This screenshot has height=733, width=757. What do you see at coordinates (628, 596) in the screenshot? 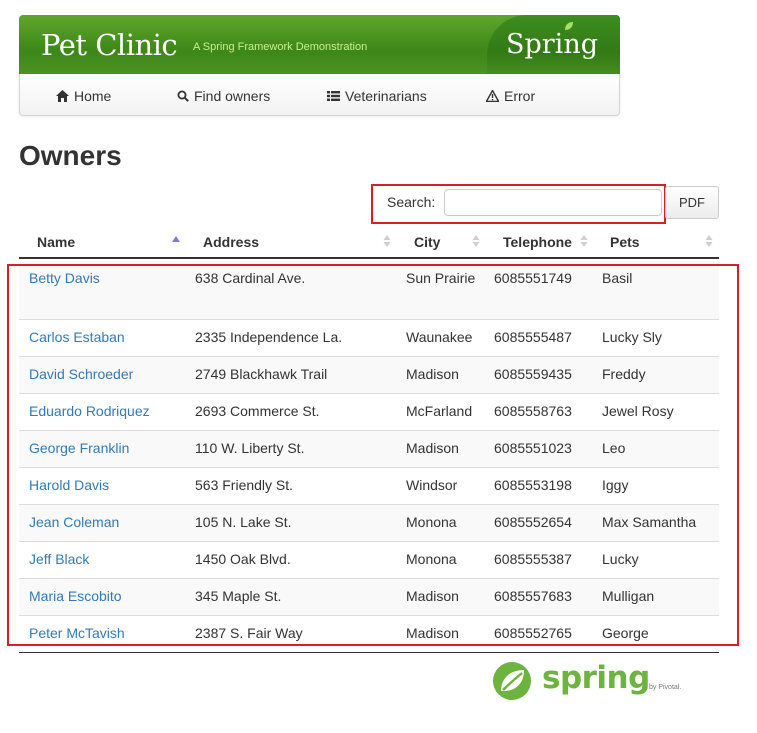
I see `owner-pets: Mulligan` at bounding box center [628, 596].